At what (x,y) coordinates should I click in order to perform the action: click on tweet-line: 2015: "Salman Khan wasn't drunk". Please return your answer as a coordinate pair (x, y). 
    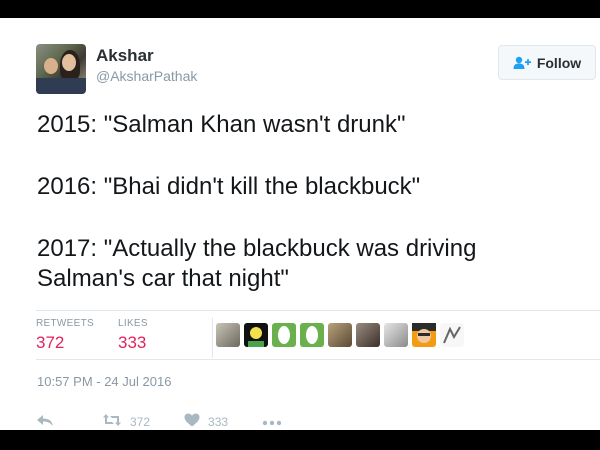
    Looking at the image, I should click on (221, 124).